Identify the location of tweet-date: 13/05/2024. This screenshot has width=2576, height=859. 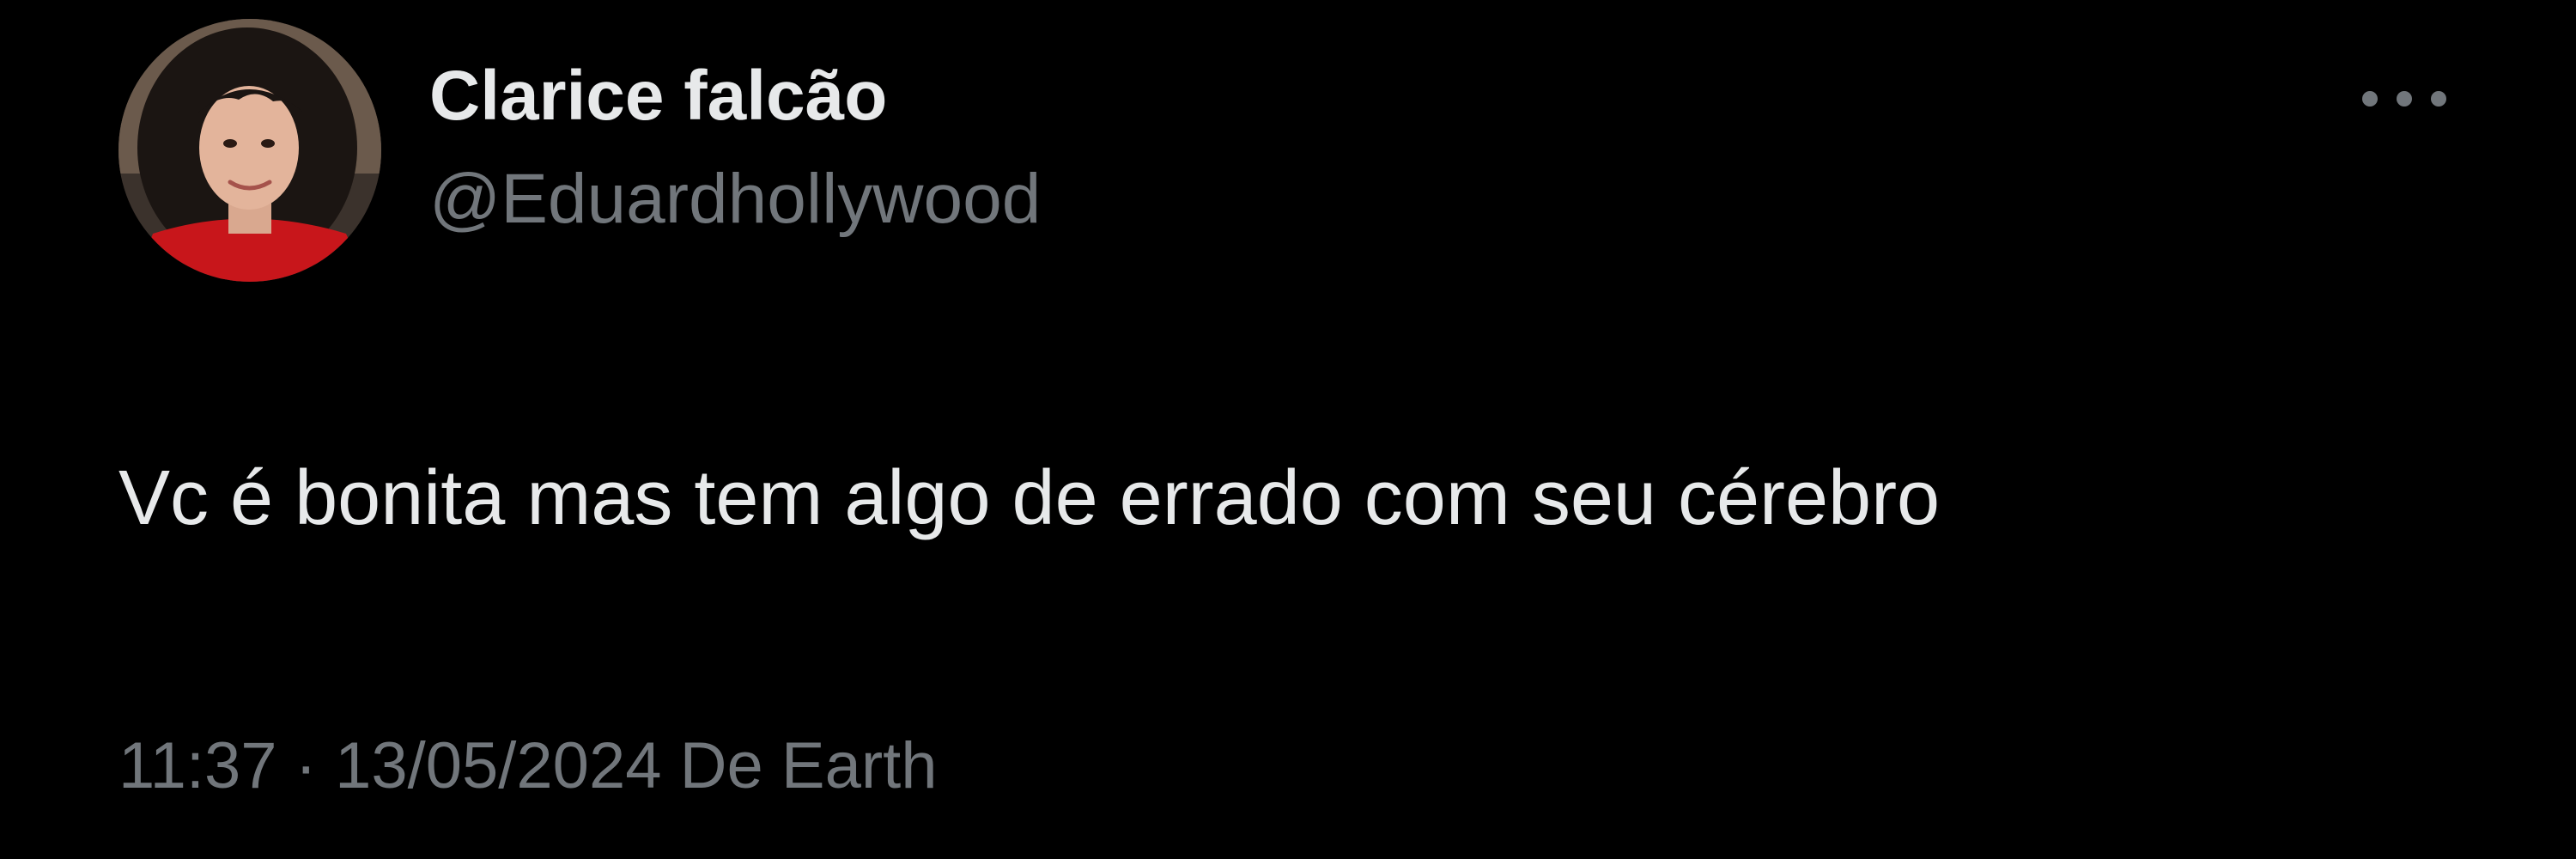
(498, 765).